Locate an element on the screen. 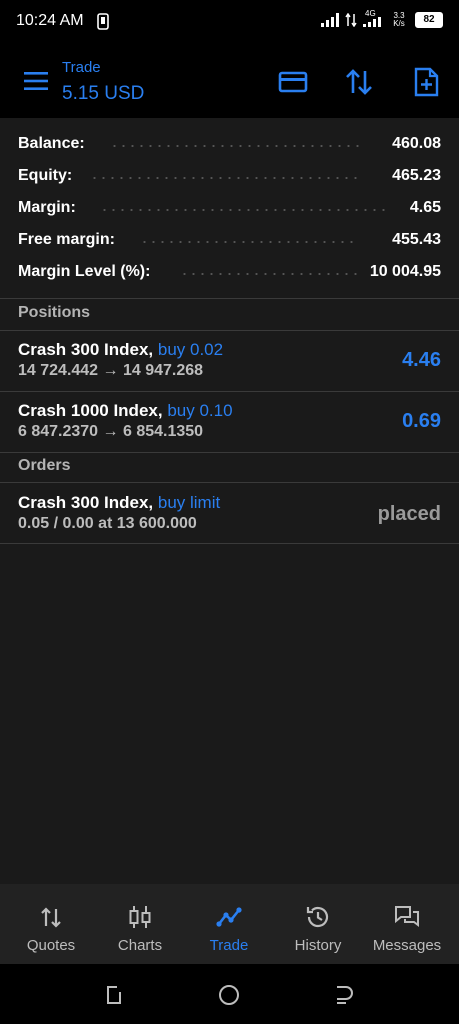 This screenshot has height=1024, width=459. history-icon is located at coordinates (317, 917).